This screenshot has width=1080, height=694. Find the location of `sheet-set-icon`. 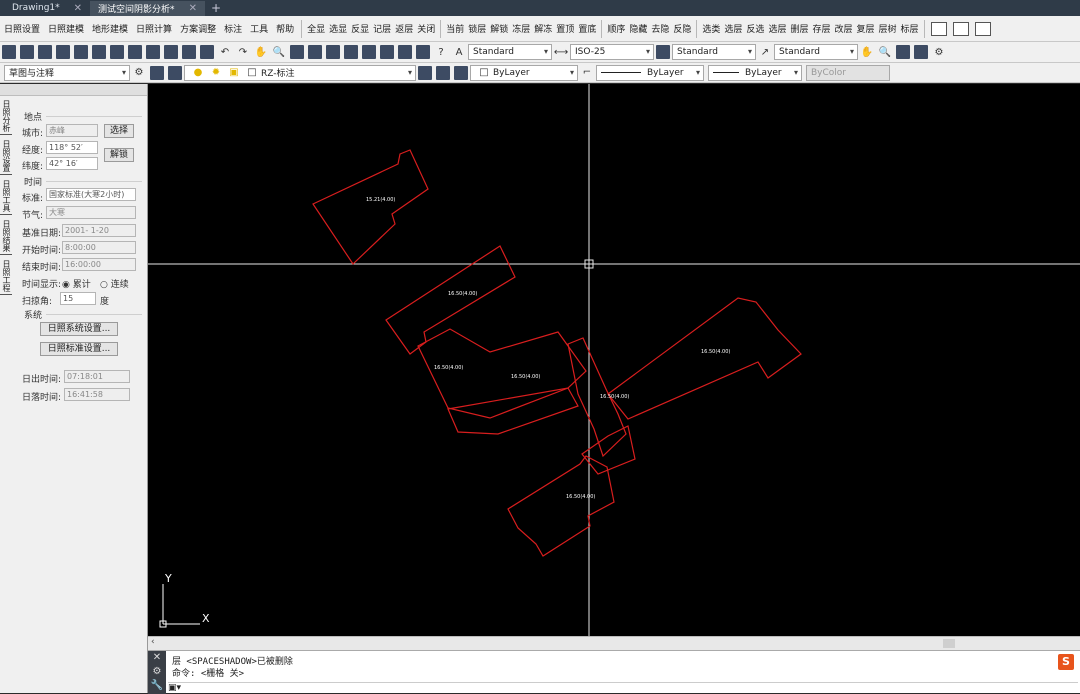

sheet-set-icon is located at coordinates (387, 52).